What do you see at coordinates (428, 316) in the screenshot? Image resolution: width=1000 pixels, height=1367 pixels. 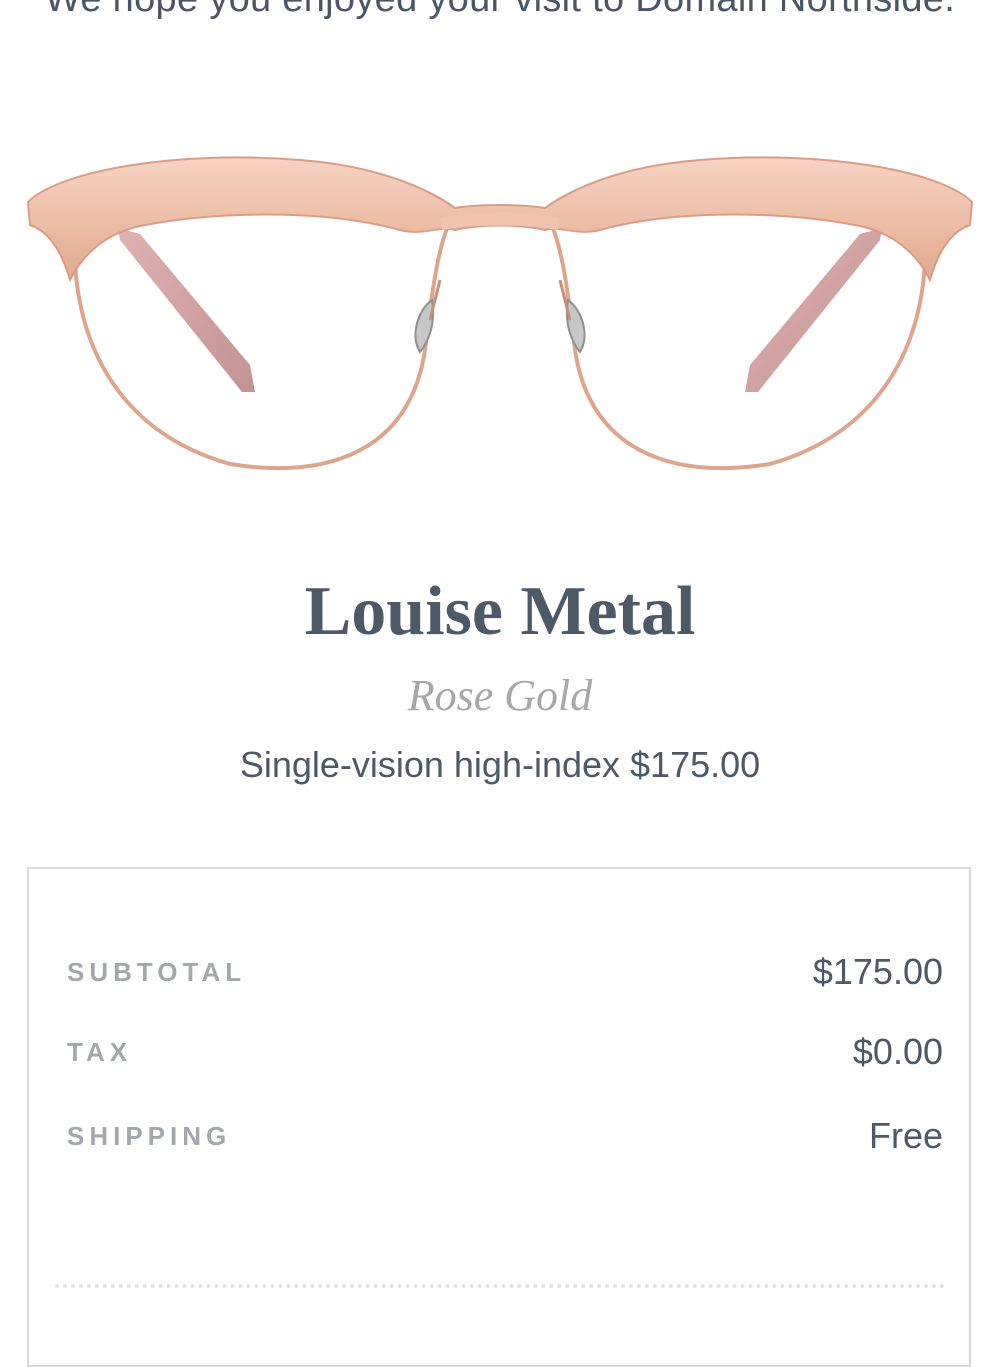 I see `nose-pad-left` at bounding box center [428, 316].